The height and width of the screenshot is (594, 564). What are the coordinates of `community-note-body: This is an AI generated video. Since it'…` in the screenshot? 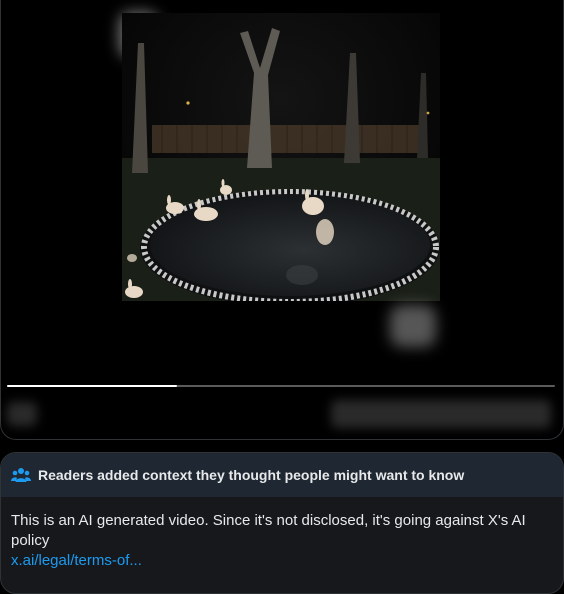 It's located at (281, 541).